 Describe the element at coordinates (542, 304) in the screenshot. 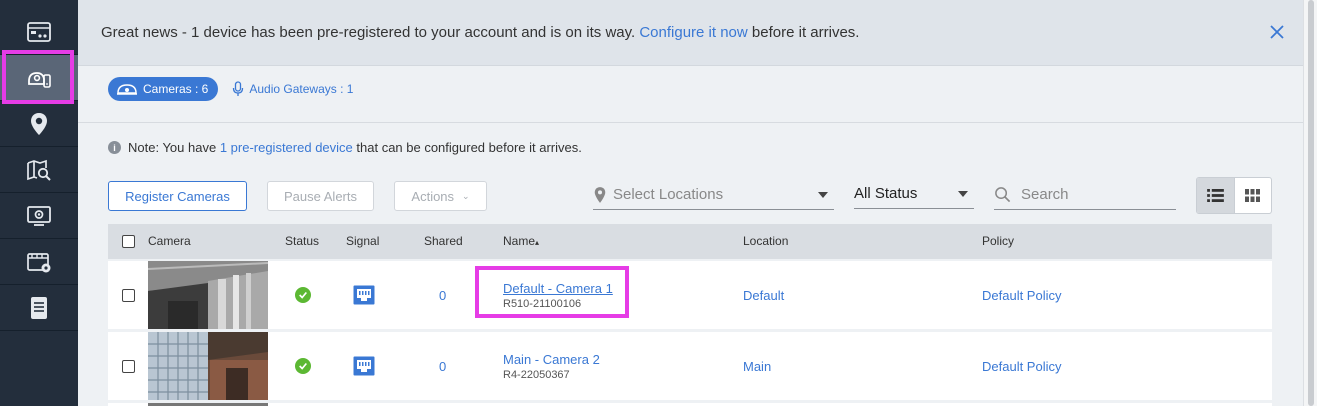

I see `camera-serial: R510-21100106` at that location.